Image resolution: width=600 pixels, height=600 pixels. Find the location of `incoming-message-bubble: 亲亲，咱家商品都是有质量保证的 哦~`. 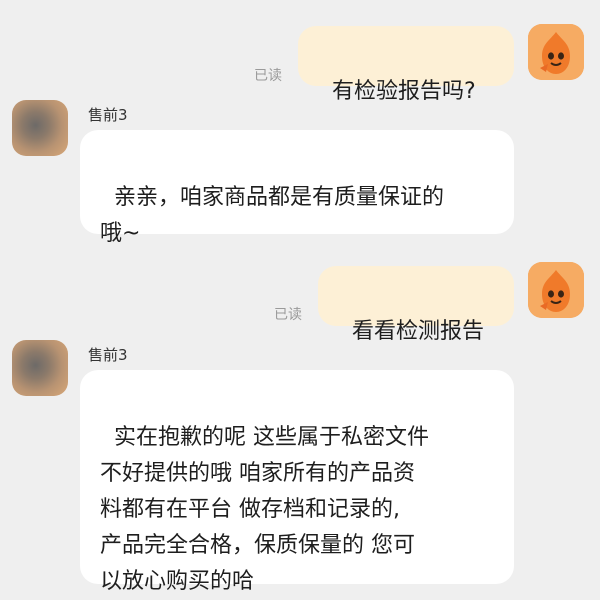

incoming-message-bubble: 亲亲，咱家商品都是有质量保证的 哦~ is located at coordinates (297, 188).